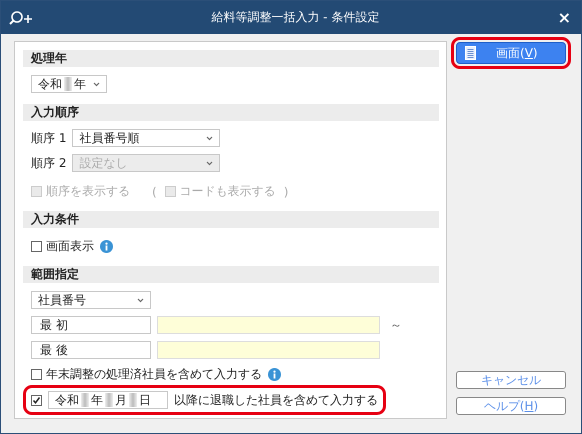 The image size is (582, 434). Describe the element at coordinates (231, 274) in the screenshot. I see `section-heading: 範囲指定` at that location.